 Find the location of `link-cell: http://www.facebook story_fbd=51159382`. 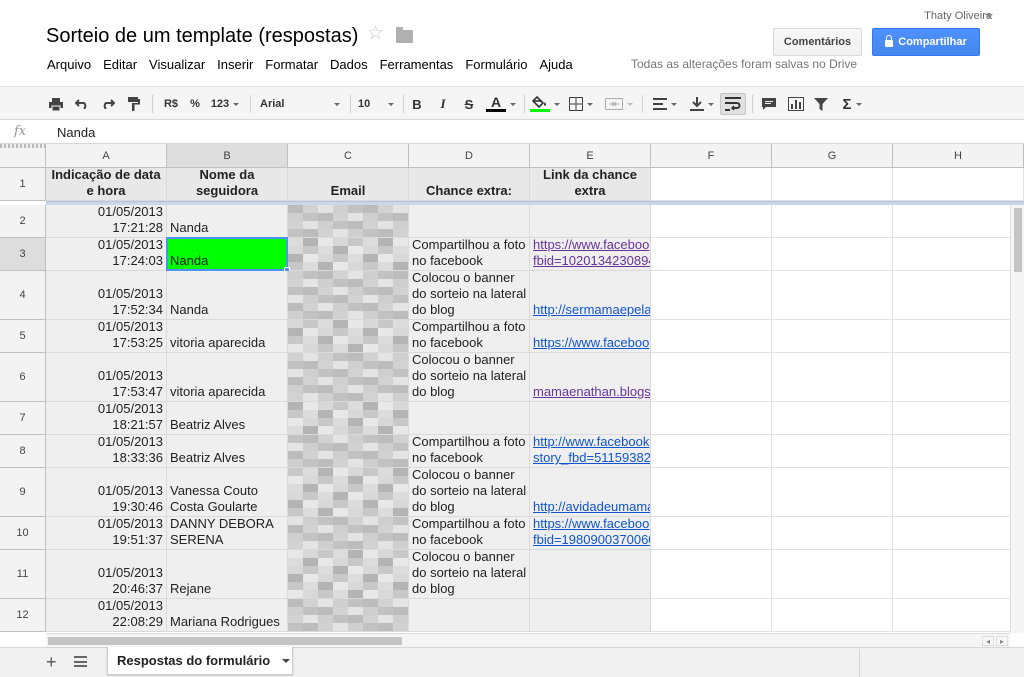

link-cell: http://www.facebook story_fbd=51159382 is located at coordinates (590, 451).